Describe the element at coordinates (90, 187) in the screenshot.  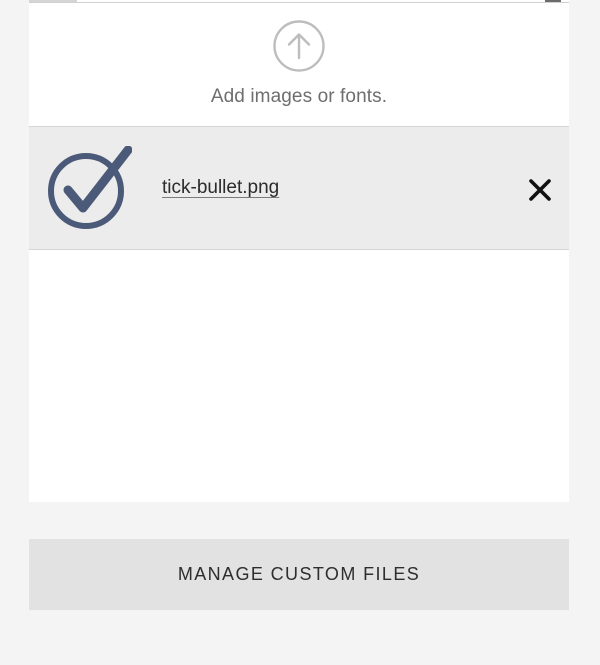
I see `checkmark-circle-icon` at that location.